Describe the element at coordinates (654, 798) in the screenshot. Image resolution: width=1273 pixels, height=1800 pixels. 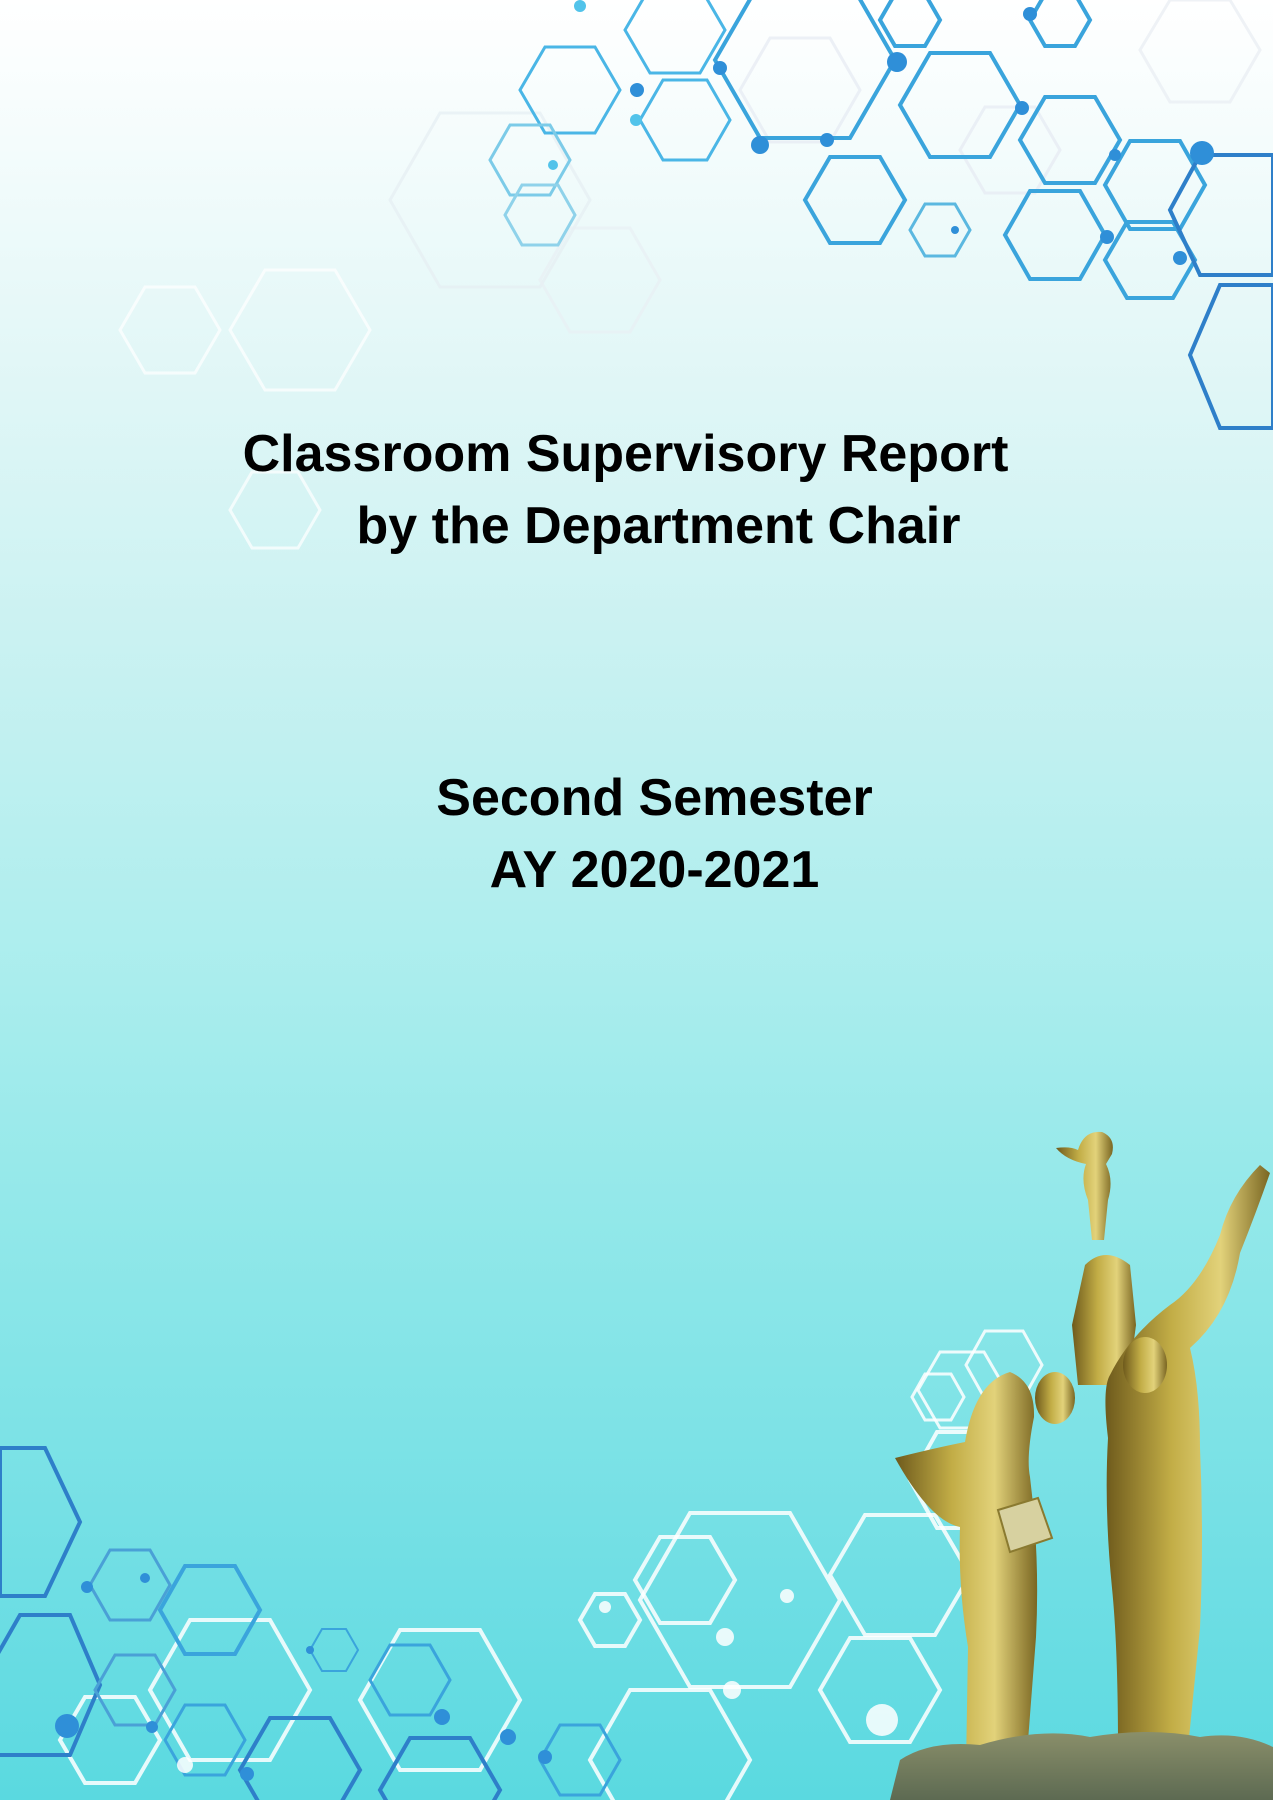
I see `semester-label: Second Semester` at that location.